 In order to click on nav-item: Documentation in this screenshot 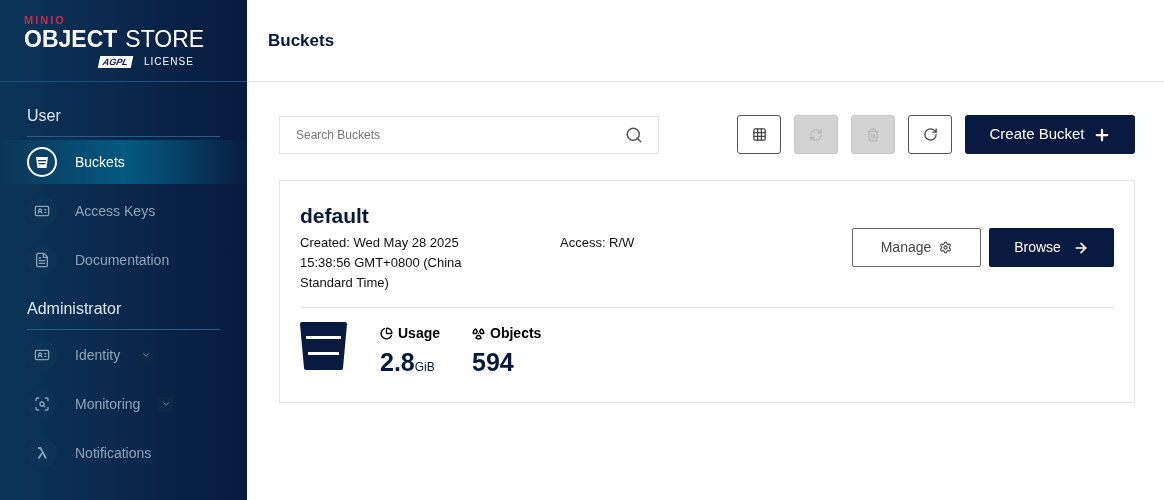, I will do `click(123, 260)`.